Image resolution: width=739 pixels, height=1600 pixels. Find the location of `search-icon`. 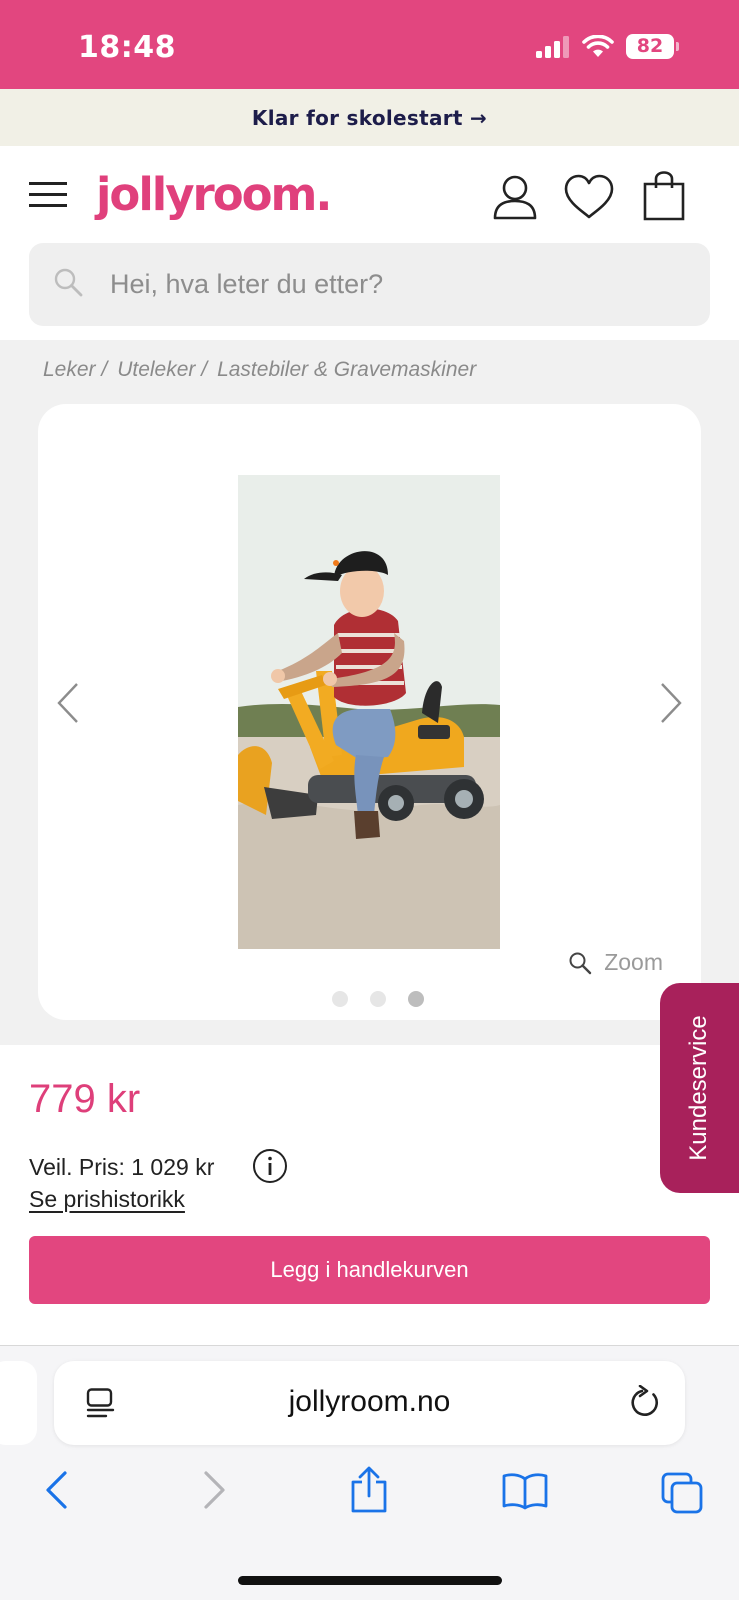

search-icon is located at coordinates (68, 282).